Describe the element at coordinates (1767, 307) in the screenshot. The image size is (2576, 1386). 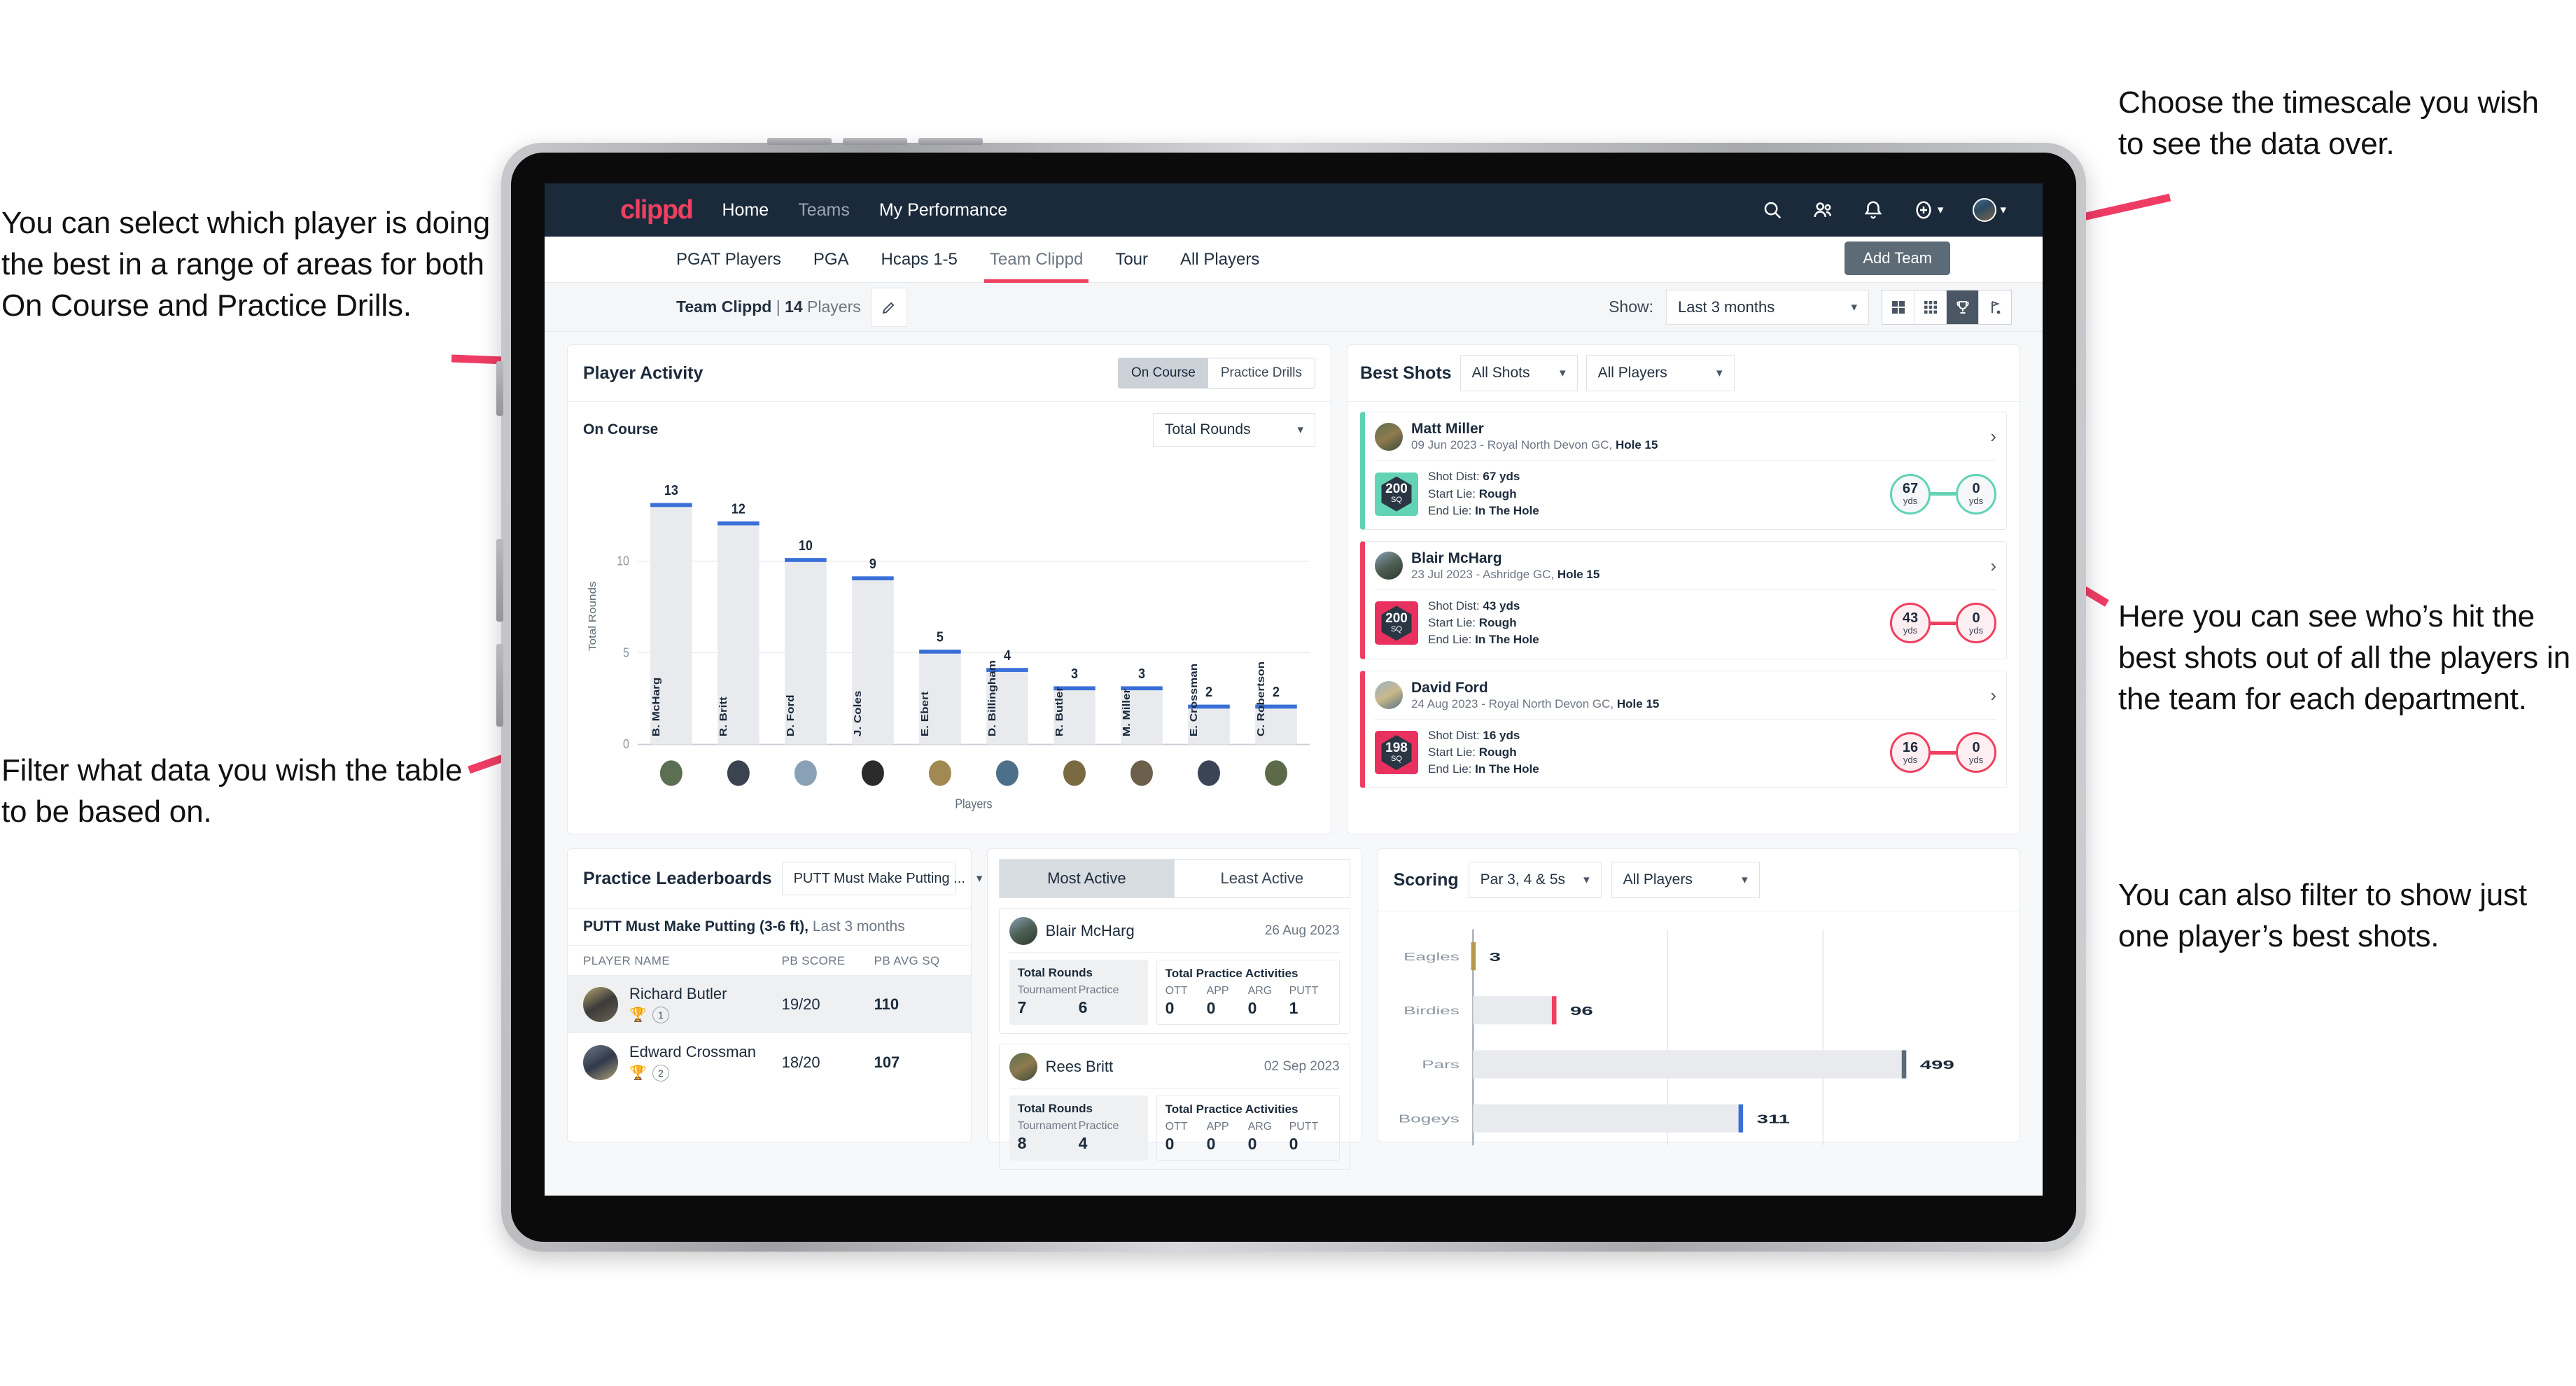
I see `timescale-select: Last 3 months ▾` at that location.